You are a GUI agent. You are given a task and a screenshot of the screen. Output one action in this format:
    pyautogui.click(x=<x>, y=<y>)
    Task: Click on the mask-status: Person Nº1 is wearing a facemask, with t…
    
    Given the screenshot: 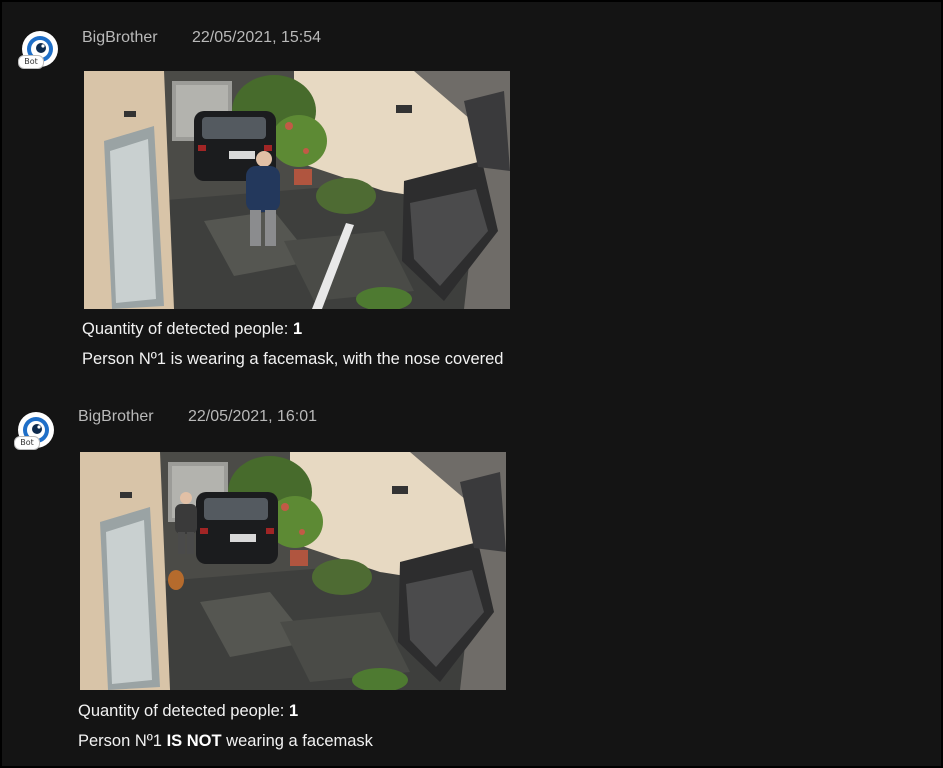 What is the action you would take?
    pyautogui.click(x=292, y=359)
    